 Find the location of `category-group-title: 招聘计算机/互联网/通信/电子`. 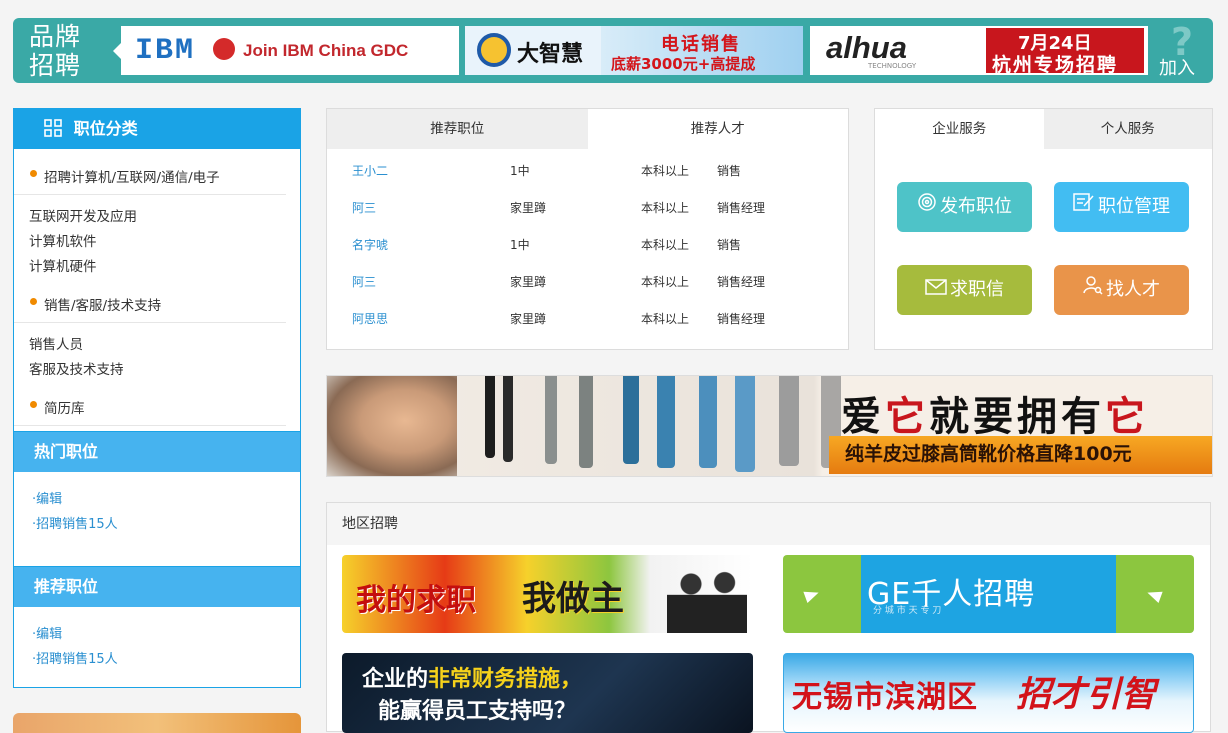

category-group-title: 招聘计算机/互联网/通信/电子 is located at coordinates (150, 172).